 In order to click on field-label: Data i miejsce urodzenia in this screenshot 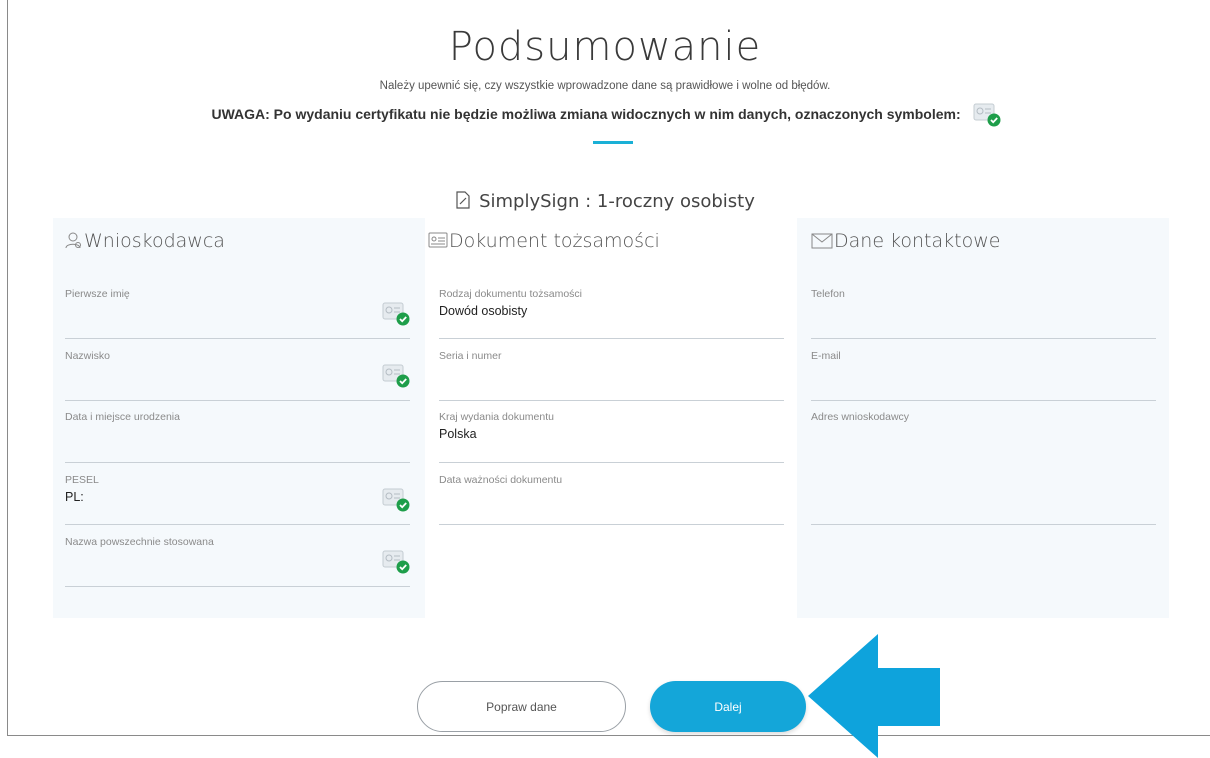, I will do `click(122, 417)`.